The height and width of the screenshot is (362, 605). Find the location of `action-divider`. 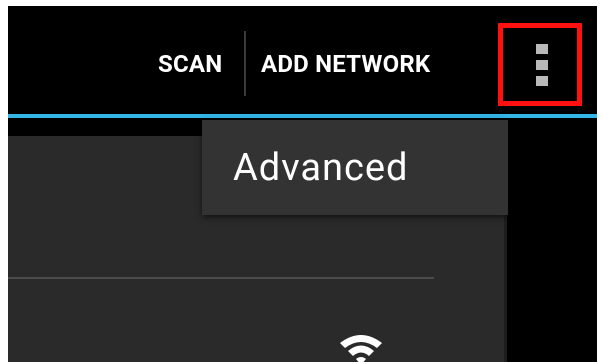

action-divider is located at coordinates (245, 63).